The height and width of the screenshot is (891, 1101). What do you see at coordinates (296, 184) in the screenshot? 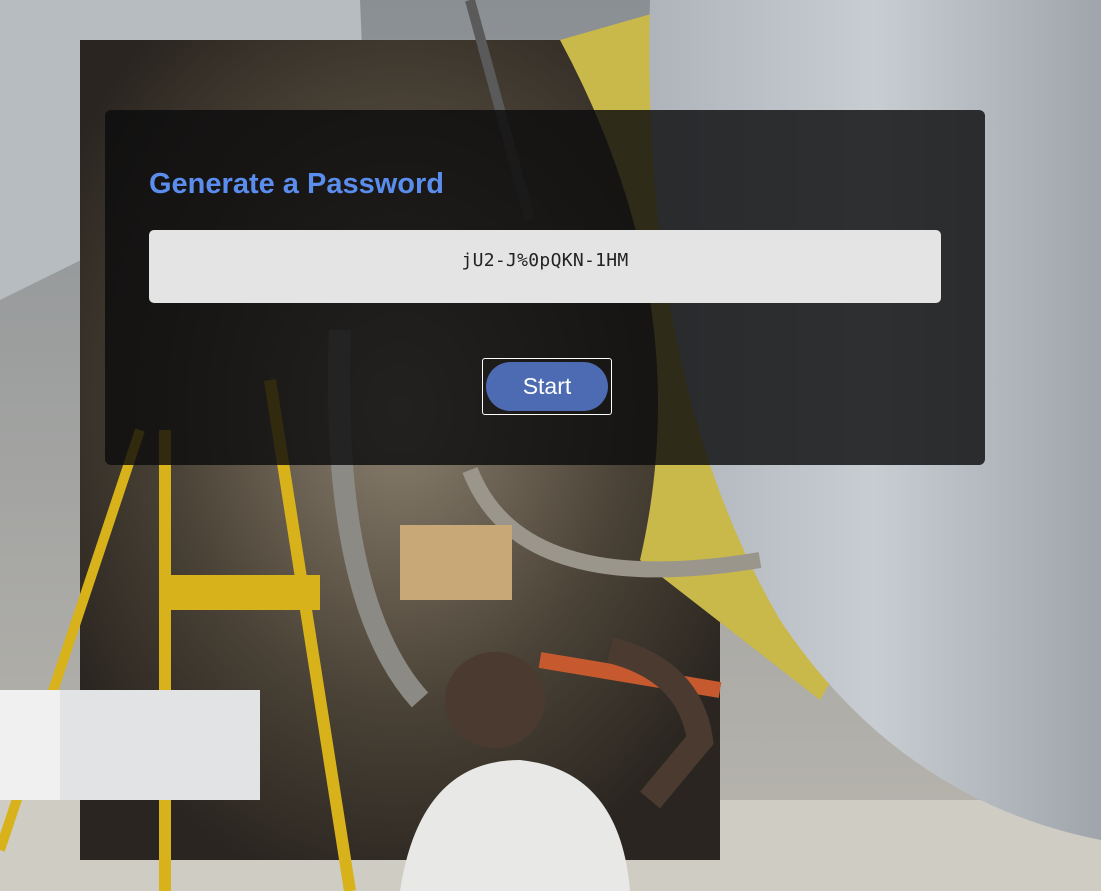
I see `card-title: Generate a Password` at bounding box center [296, 184].